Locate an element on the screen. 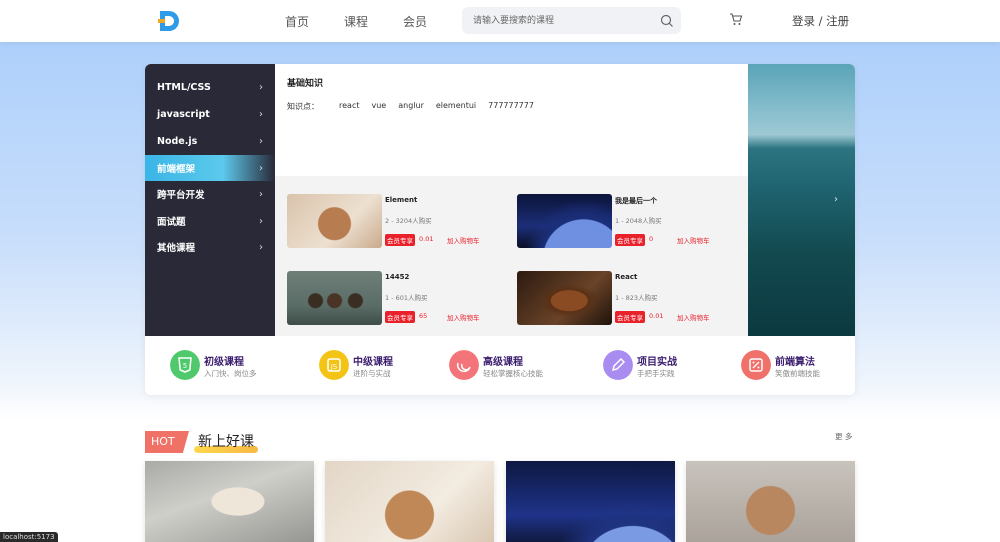 The width and height of the screenshot is (1000, 542). course-name: 我是最后一个 is located at coordinates (636, 201).